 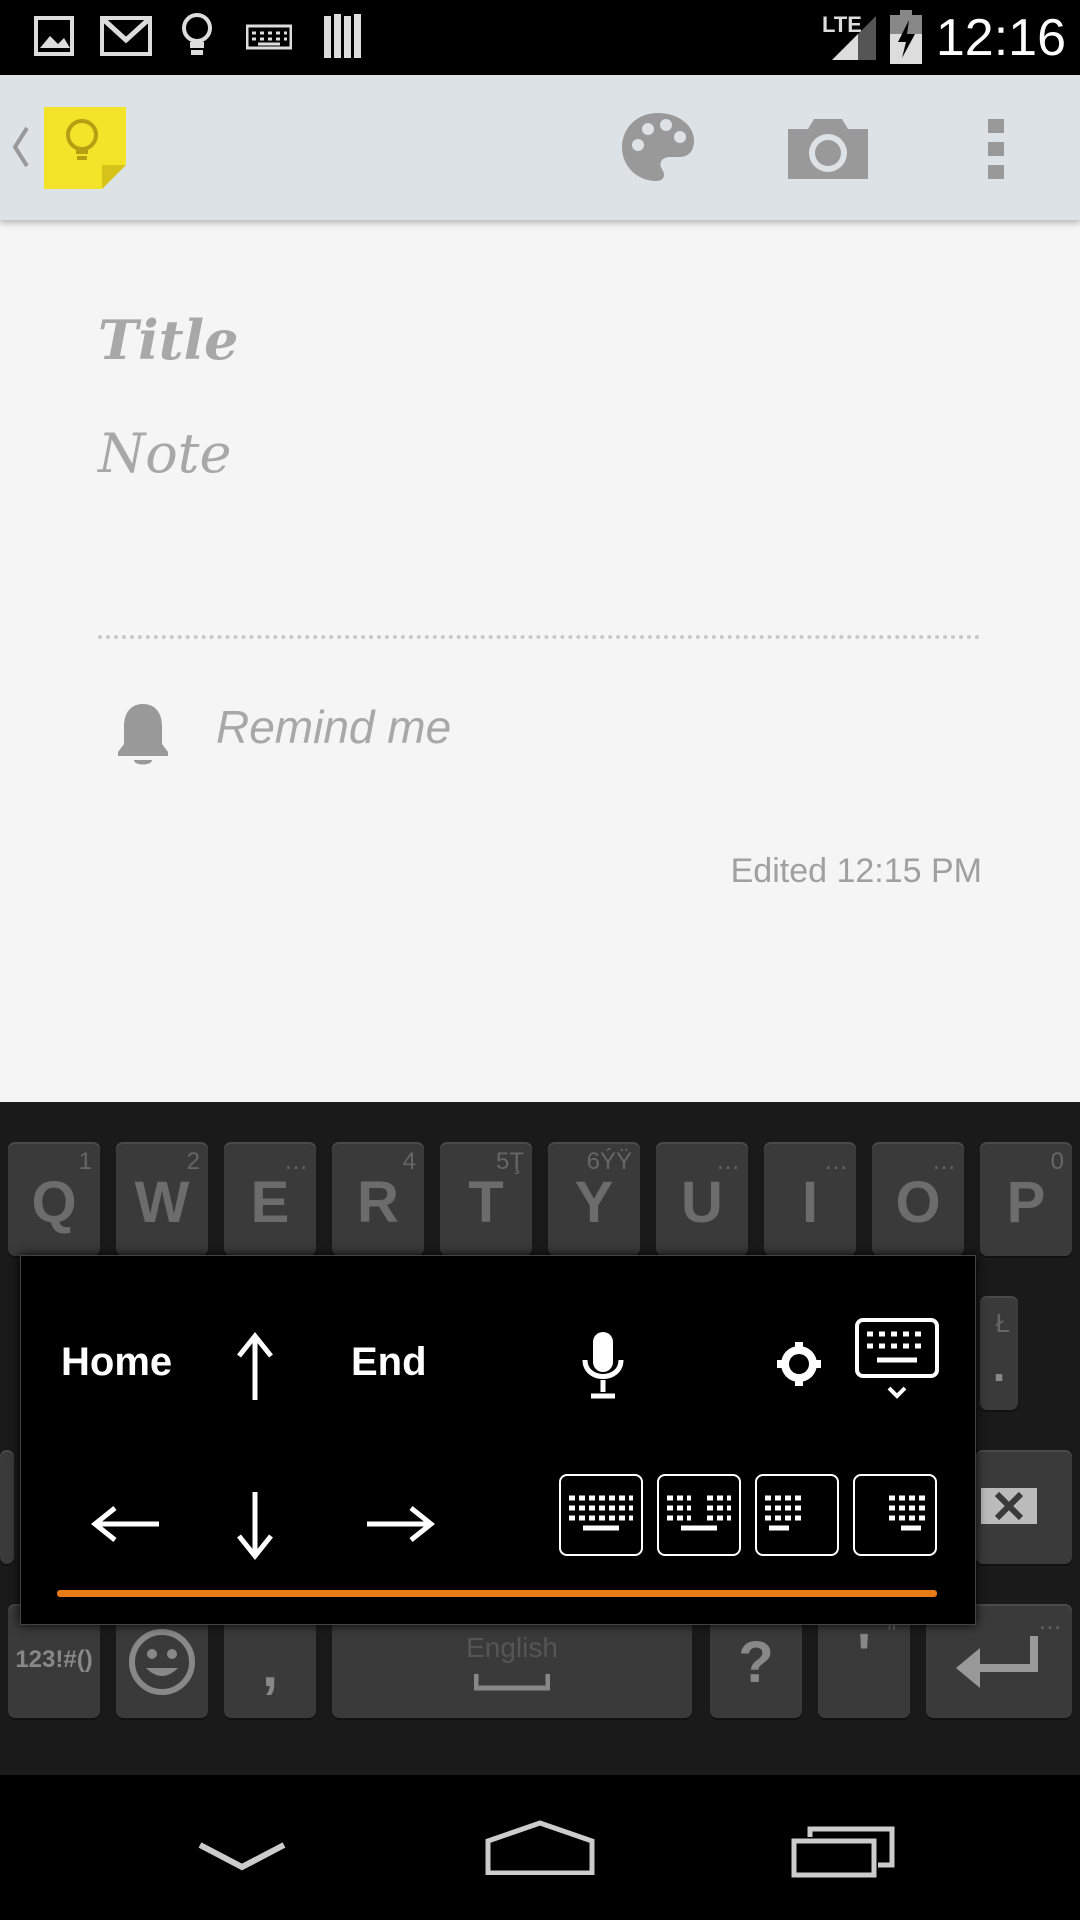 What do you see at coordinates (594, 1202) in the screenshot?
I see `key-label: Y` at bounding box center [594, 1202].